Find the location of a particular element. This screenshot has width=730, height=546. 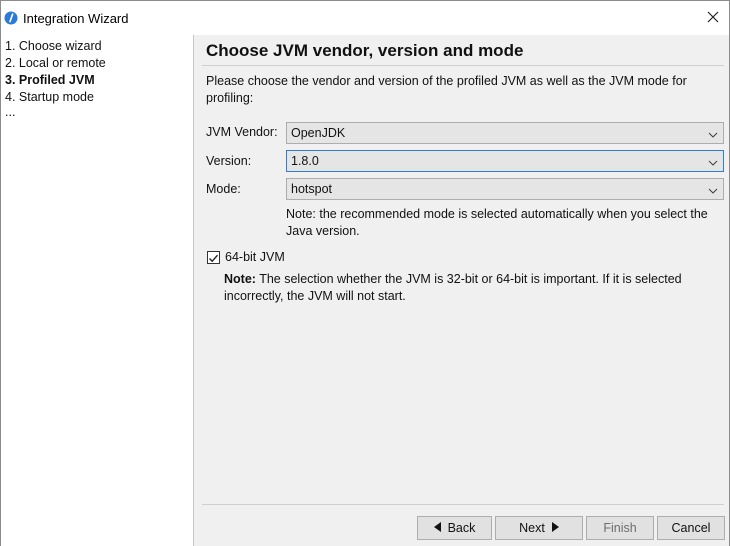

jvm-vendor-dropdown: OpenJDK is located at coordinates (505, 133).